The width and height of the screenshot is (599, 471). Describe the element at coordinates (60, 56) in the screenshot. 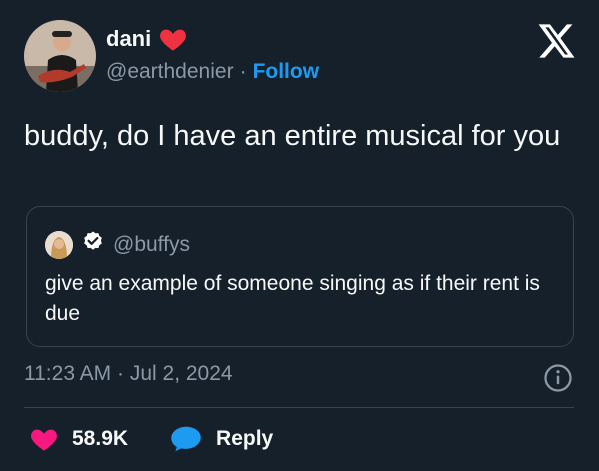

I see `author-avatar` at that location.